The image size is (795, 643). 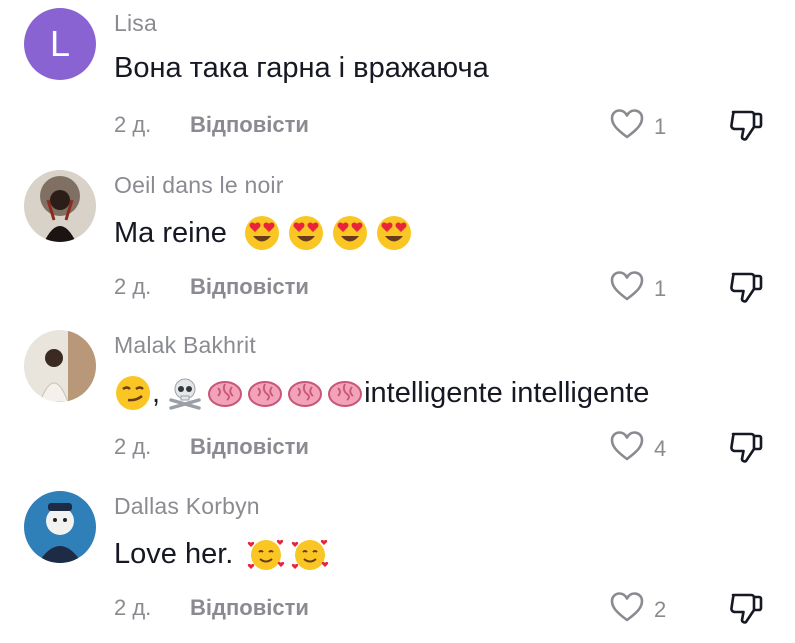 I want to click on like-count: 2, so click(x=660, y=609).